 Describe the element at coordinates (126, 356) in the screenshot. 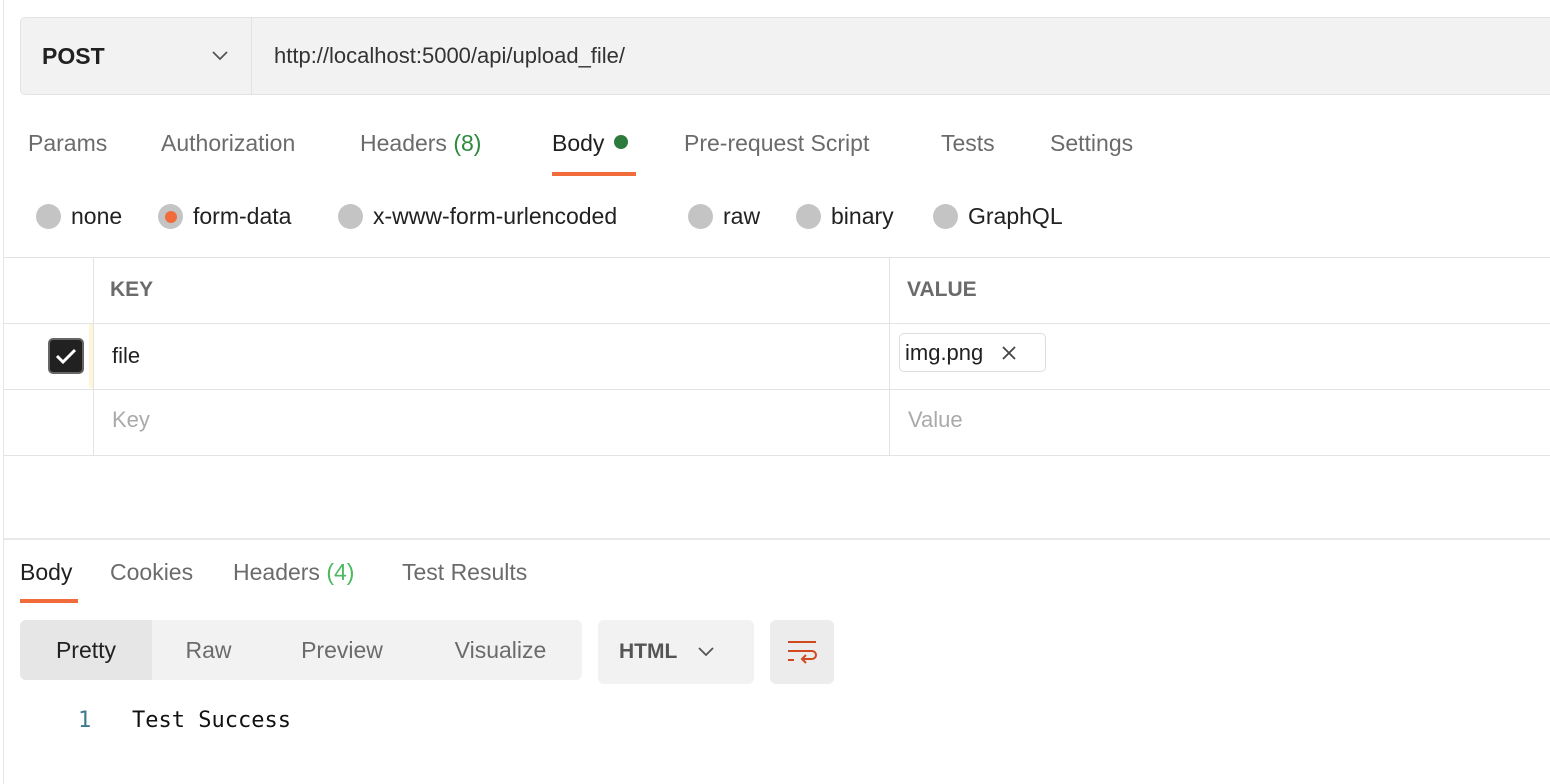

I see `key-input: file` at that location.